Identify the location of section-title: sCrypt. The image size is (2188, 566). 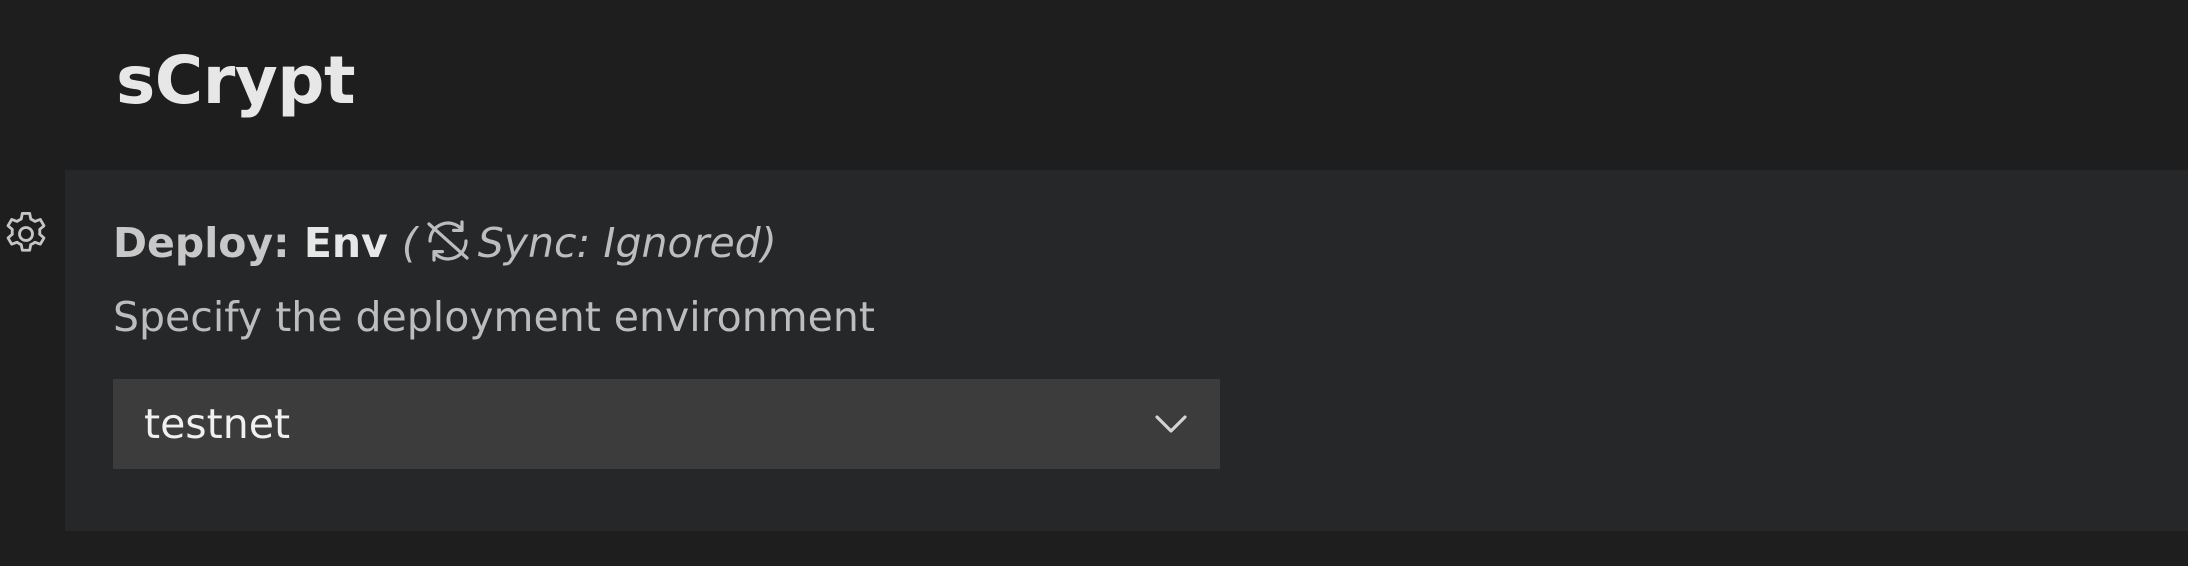
(236, 80).